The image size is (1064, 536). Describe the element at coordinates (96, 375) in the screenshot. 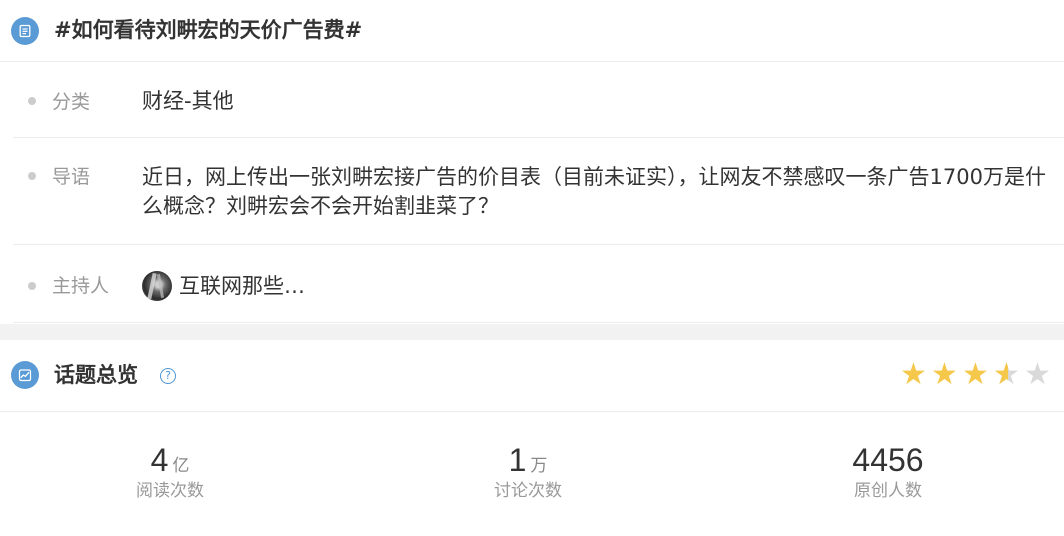

I see `overview-title: 话题总览` at that location.